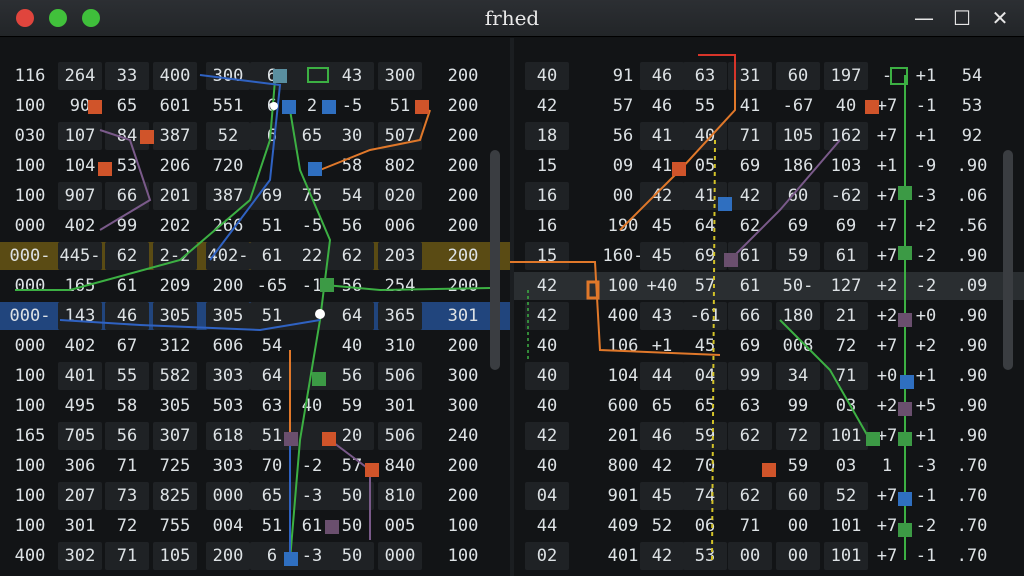 The image size is (1024, 576). Describe the element at coordinates (228, 436) in the screenshot. I see `left-hex-cell: 618` at that location.